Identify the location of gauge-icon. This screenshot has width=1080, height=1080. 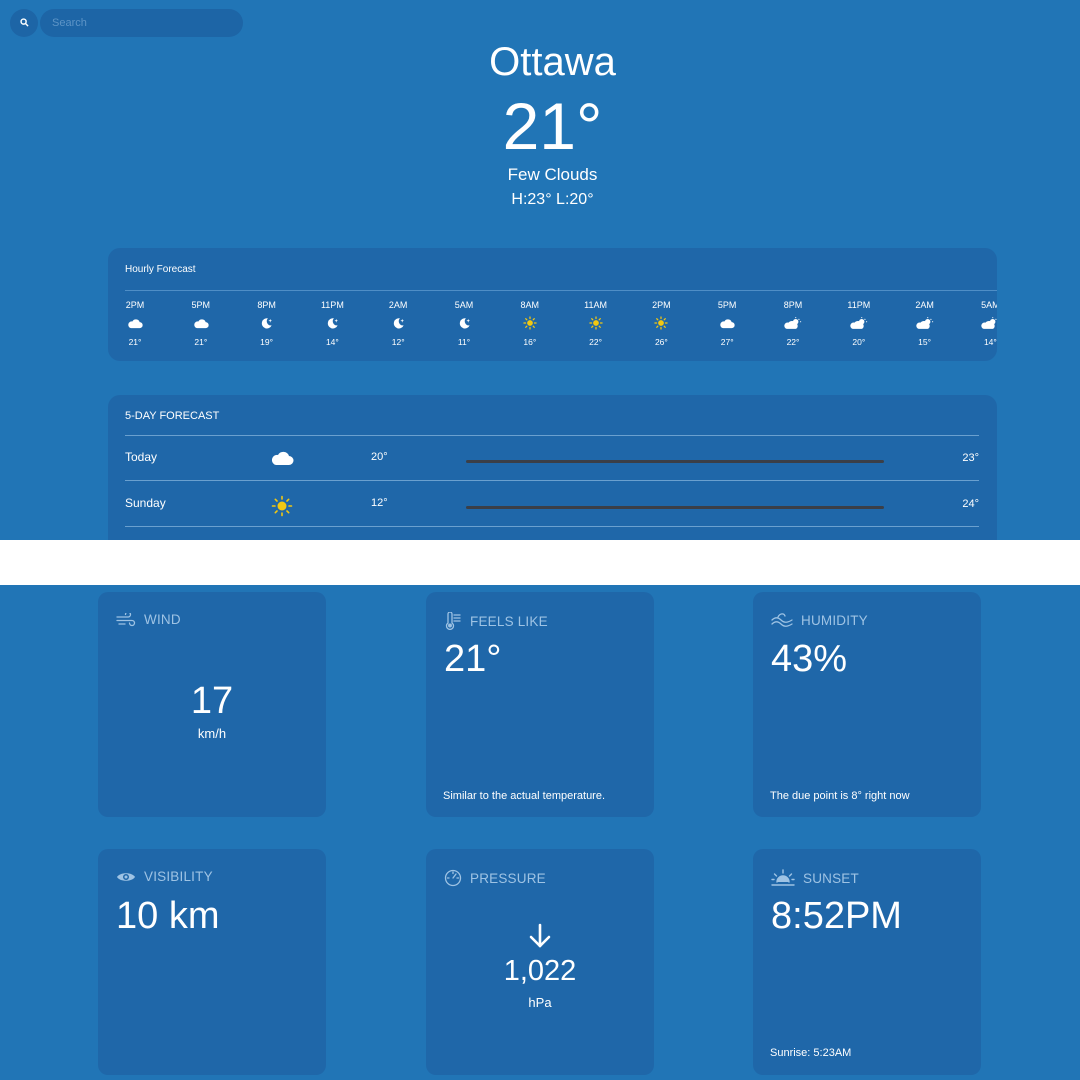
(453, 878).